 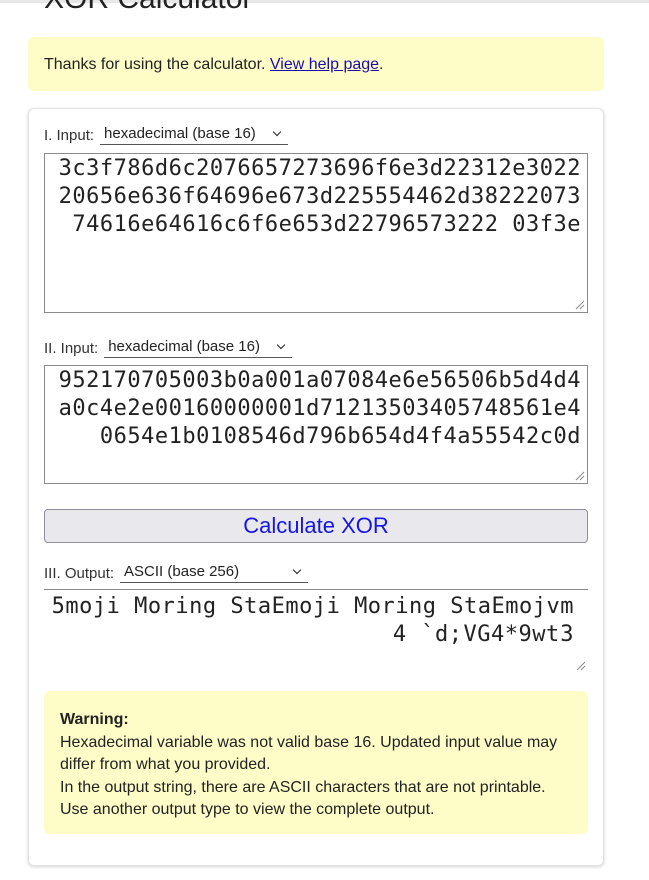 What do you see at coordinates (181, 571) in the screenshot?
I see `output-type-value: ASCII (base 256)` at bounding box center [181, 571].